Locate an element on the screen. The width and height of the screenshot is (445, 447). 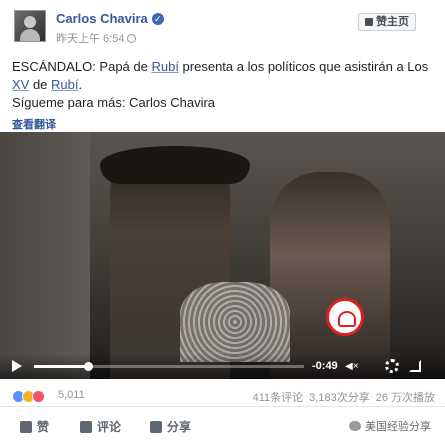
video-dress-lace is located at coordinates (235, 322).